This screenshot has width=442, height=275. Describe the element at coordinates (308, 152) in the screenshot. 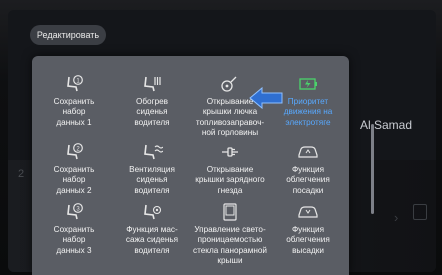

I see `easy-entry-icon` at that location.